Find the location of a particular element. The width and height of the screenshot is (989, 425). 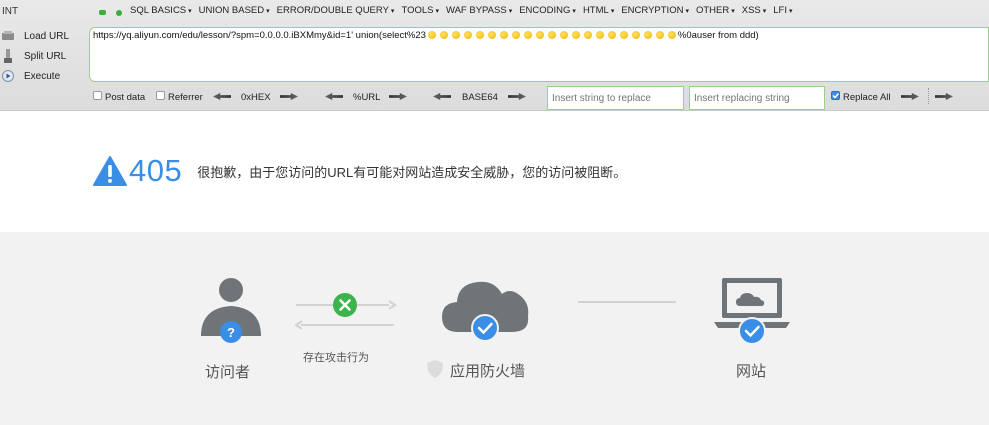

base64-label: BASE64 is located at coordinates (480, 97).